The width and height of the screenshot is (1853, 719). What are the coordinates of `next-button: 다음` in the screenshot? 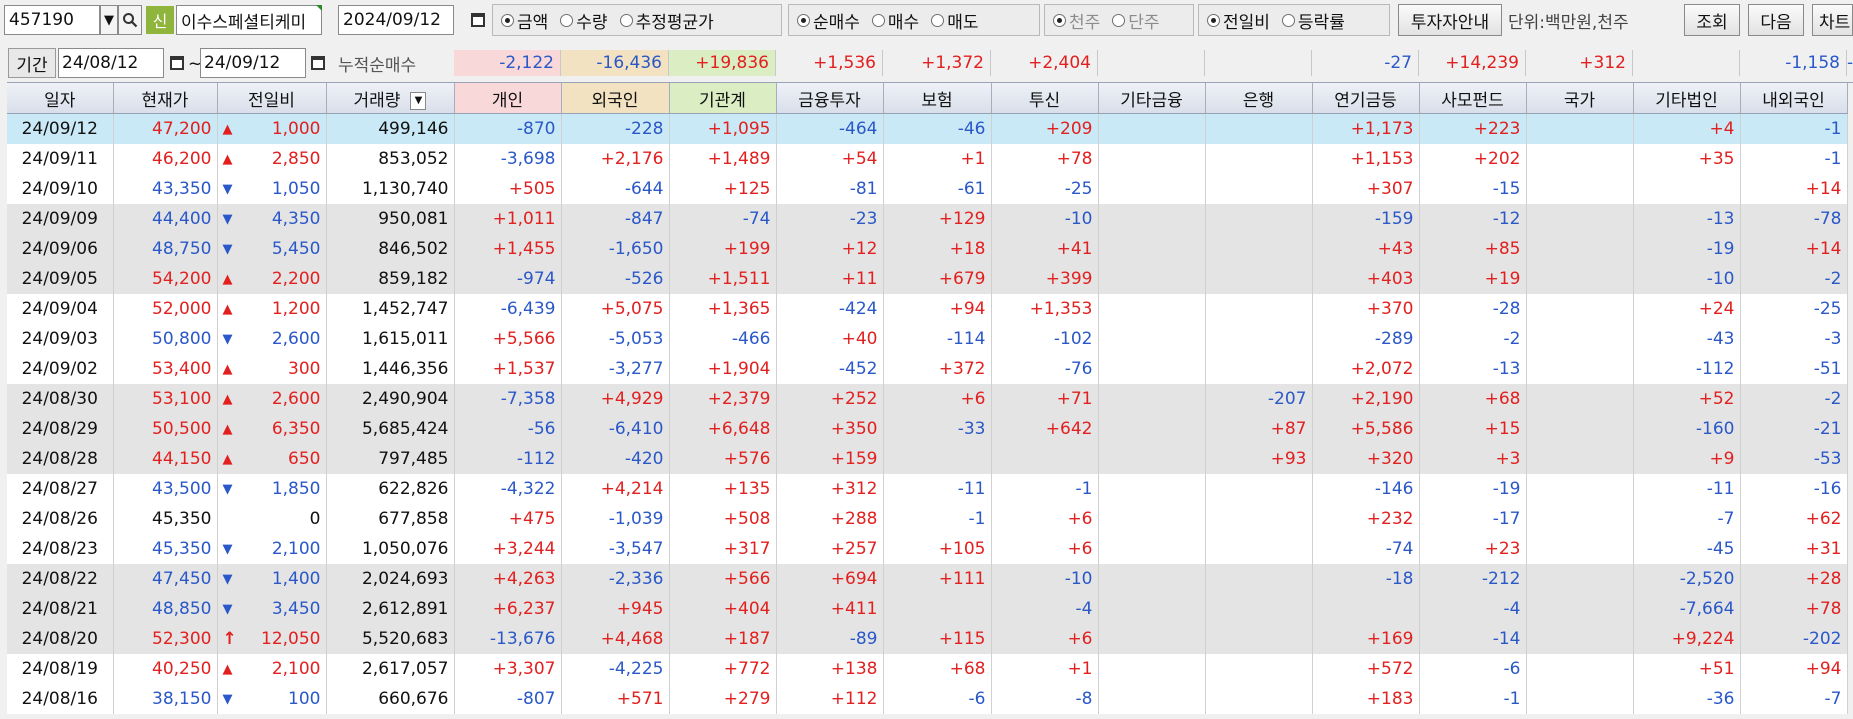 It's located at (1776, 20).